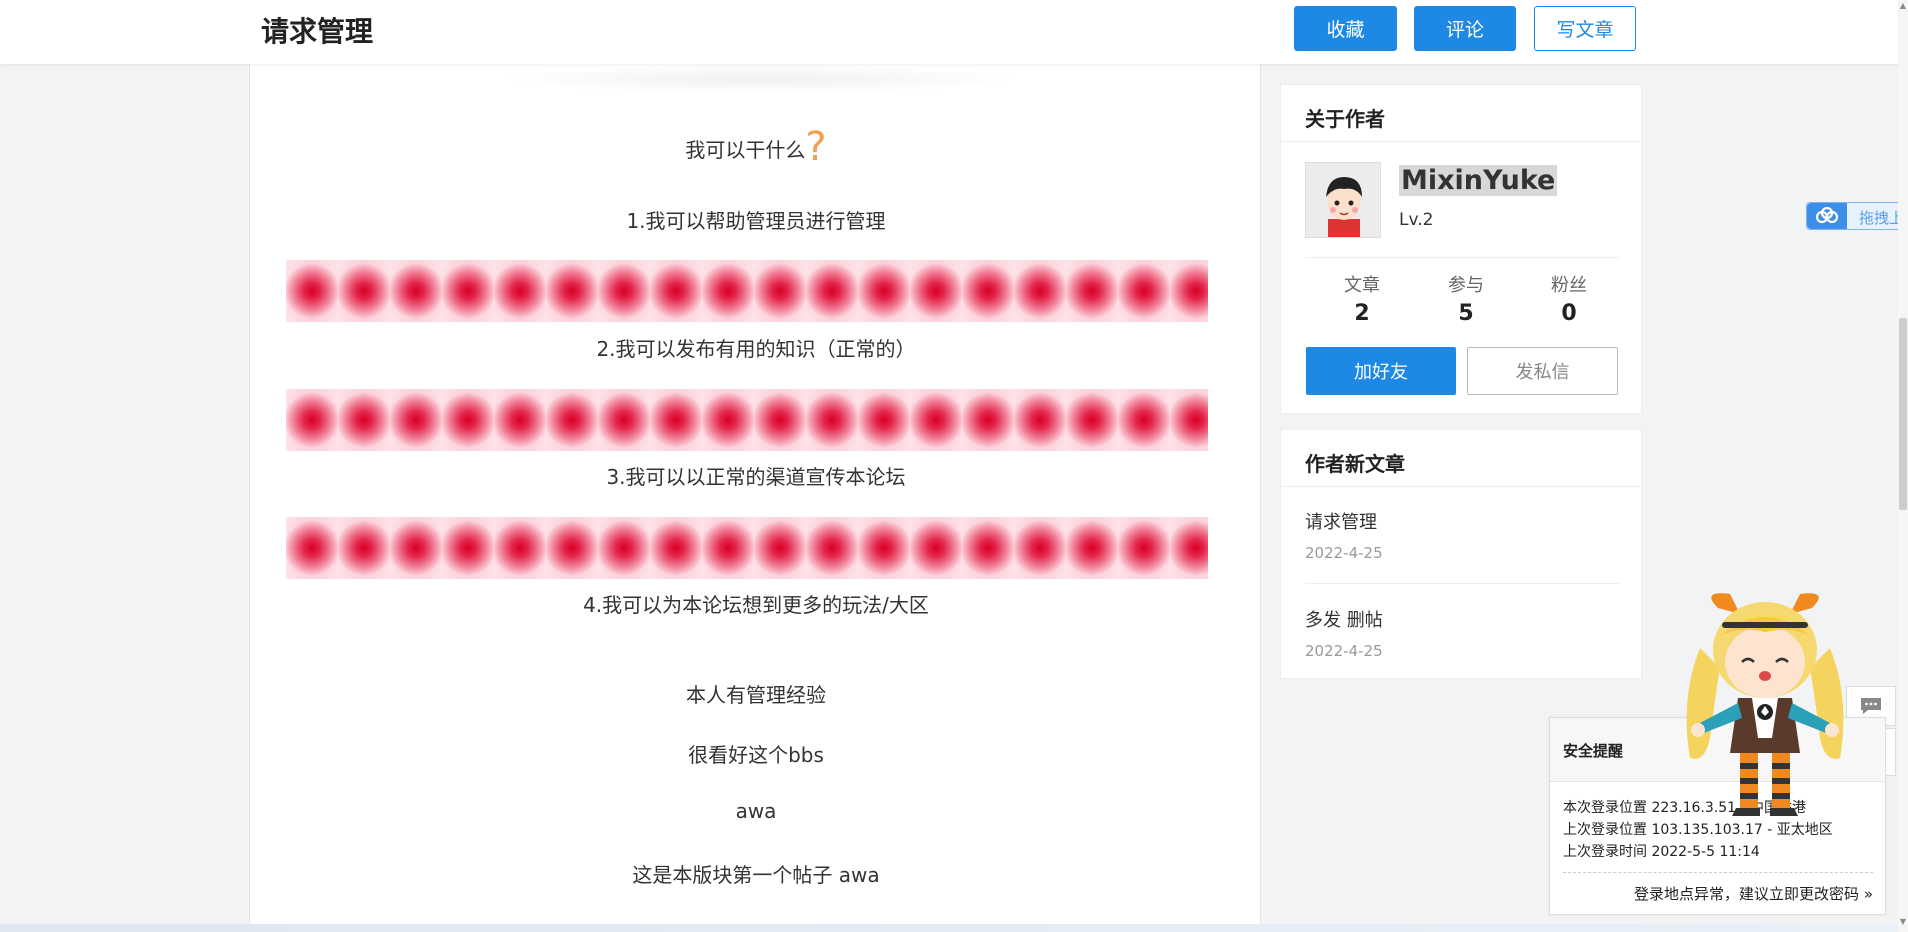  What do you see at coordinates (760, 79) in the screenshot?
I see `image-shadow` at bounding box center [760, 79].